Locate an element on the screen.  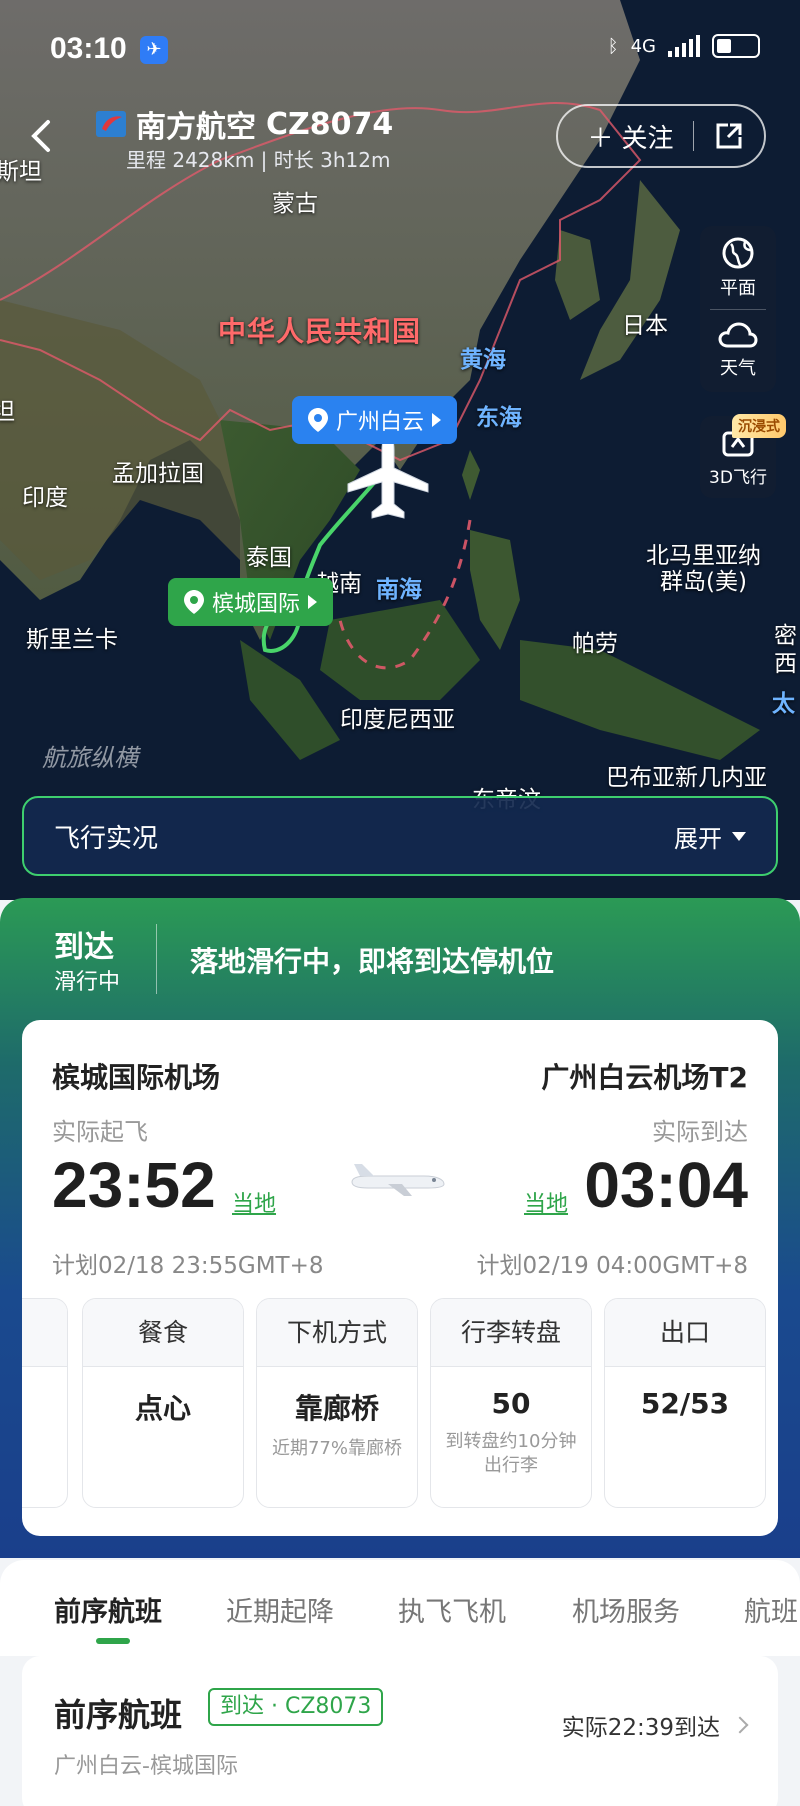
info-note: 到转盘约10分钟出行李 is located at coordinates (511, 1453).